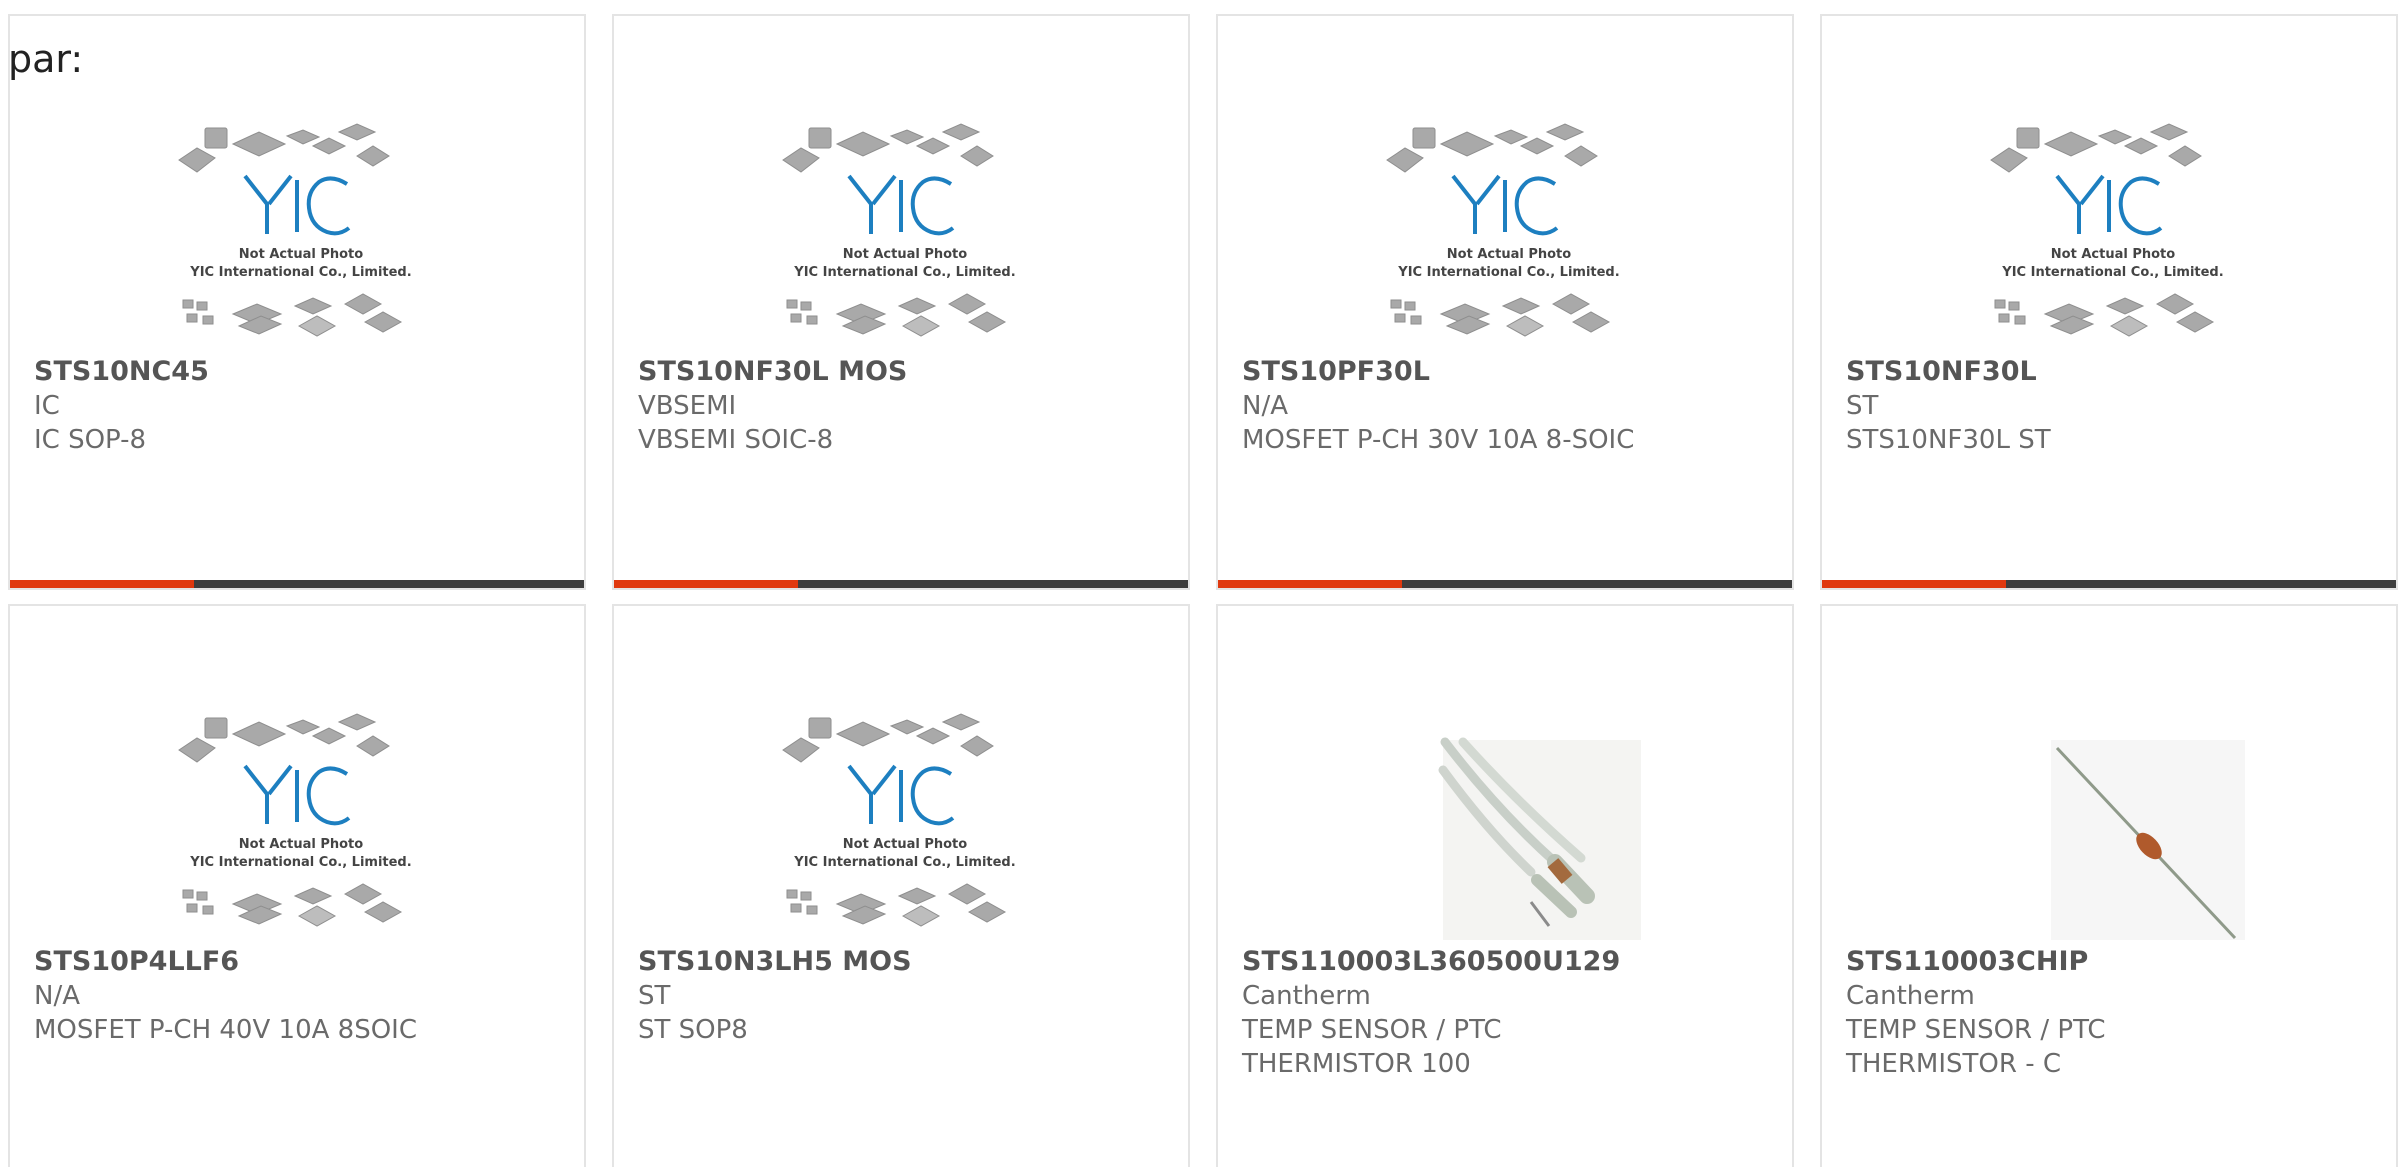 The height and width of the screenshot is (1167, 2400). What do you see at coordinates (1438, 440) in the screenshot?
I see `product-description: MOSFET P-CH 30V 10A 8-SOIC` at bounding box center [1438, 440].